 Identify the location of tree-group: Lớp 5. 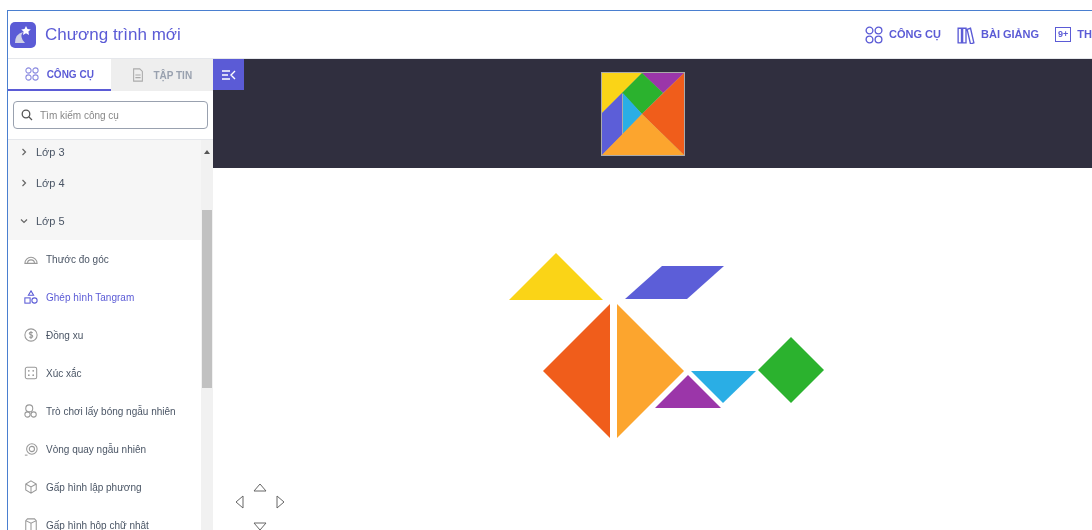
(104, 221).